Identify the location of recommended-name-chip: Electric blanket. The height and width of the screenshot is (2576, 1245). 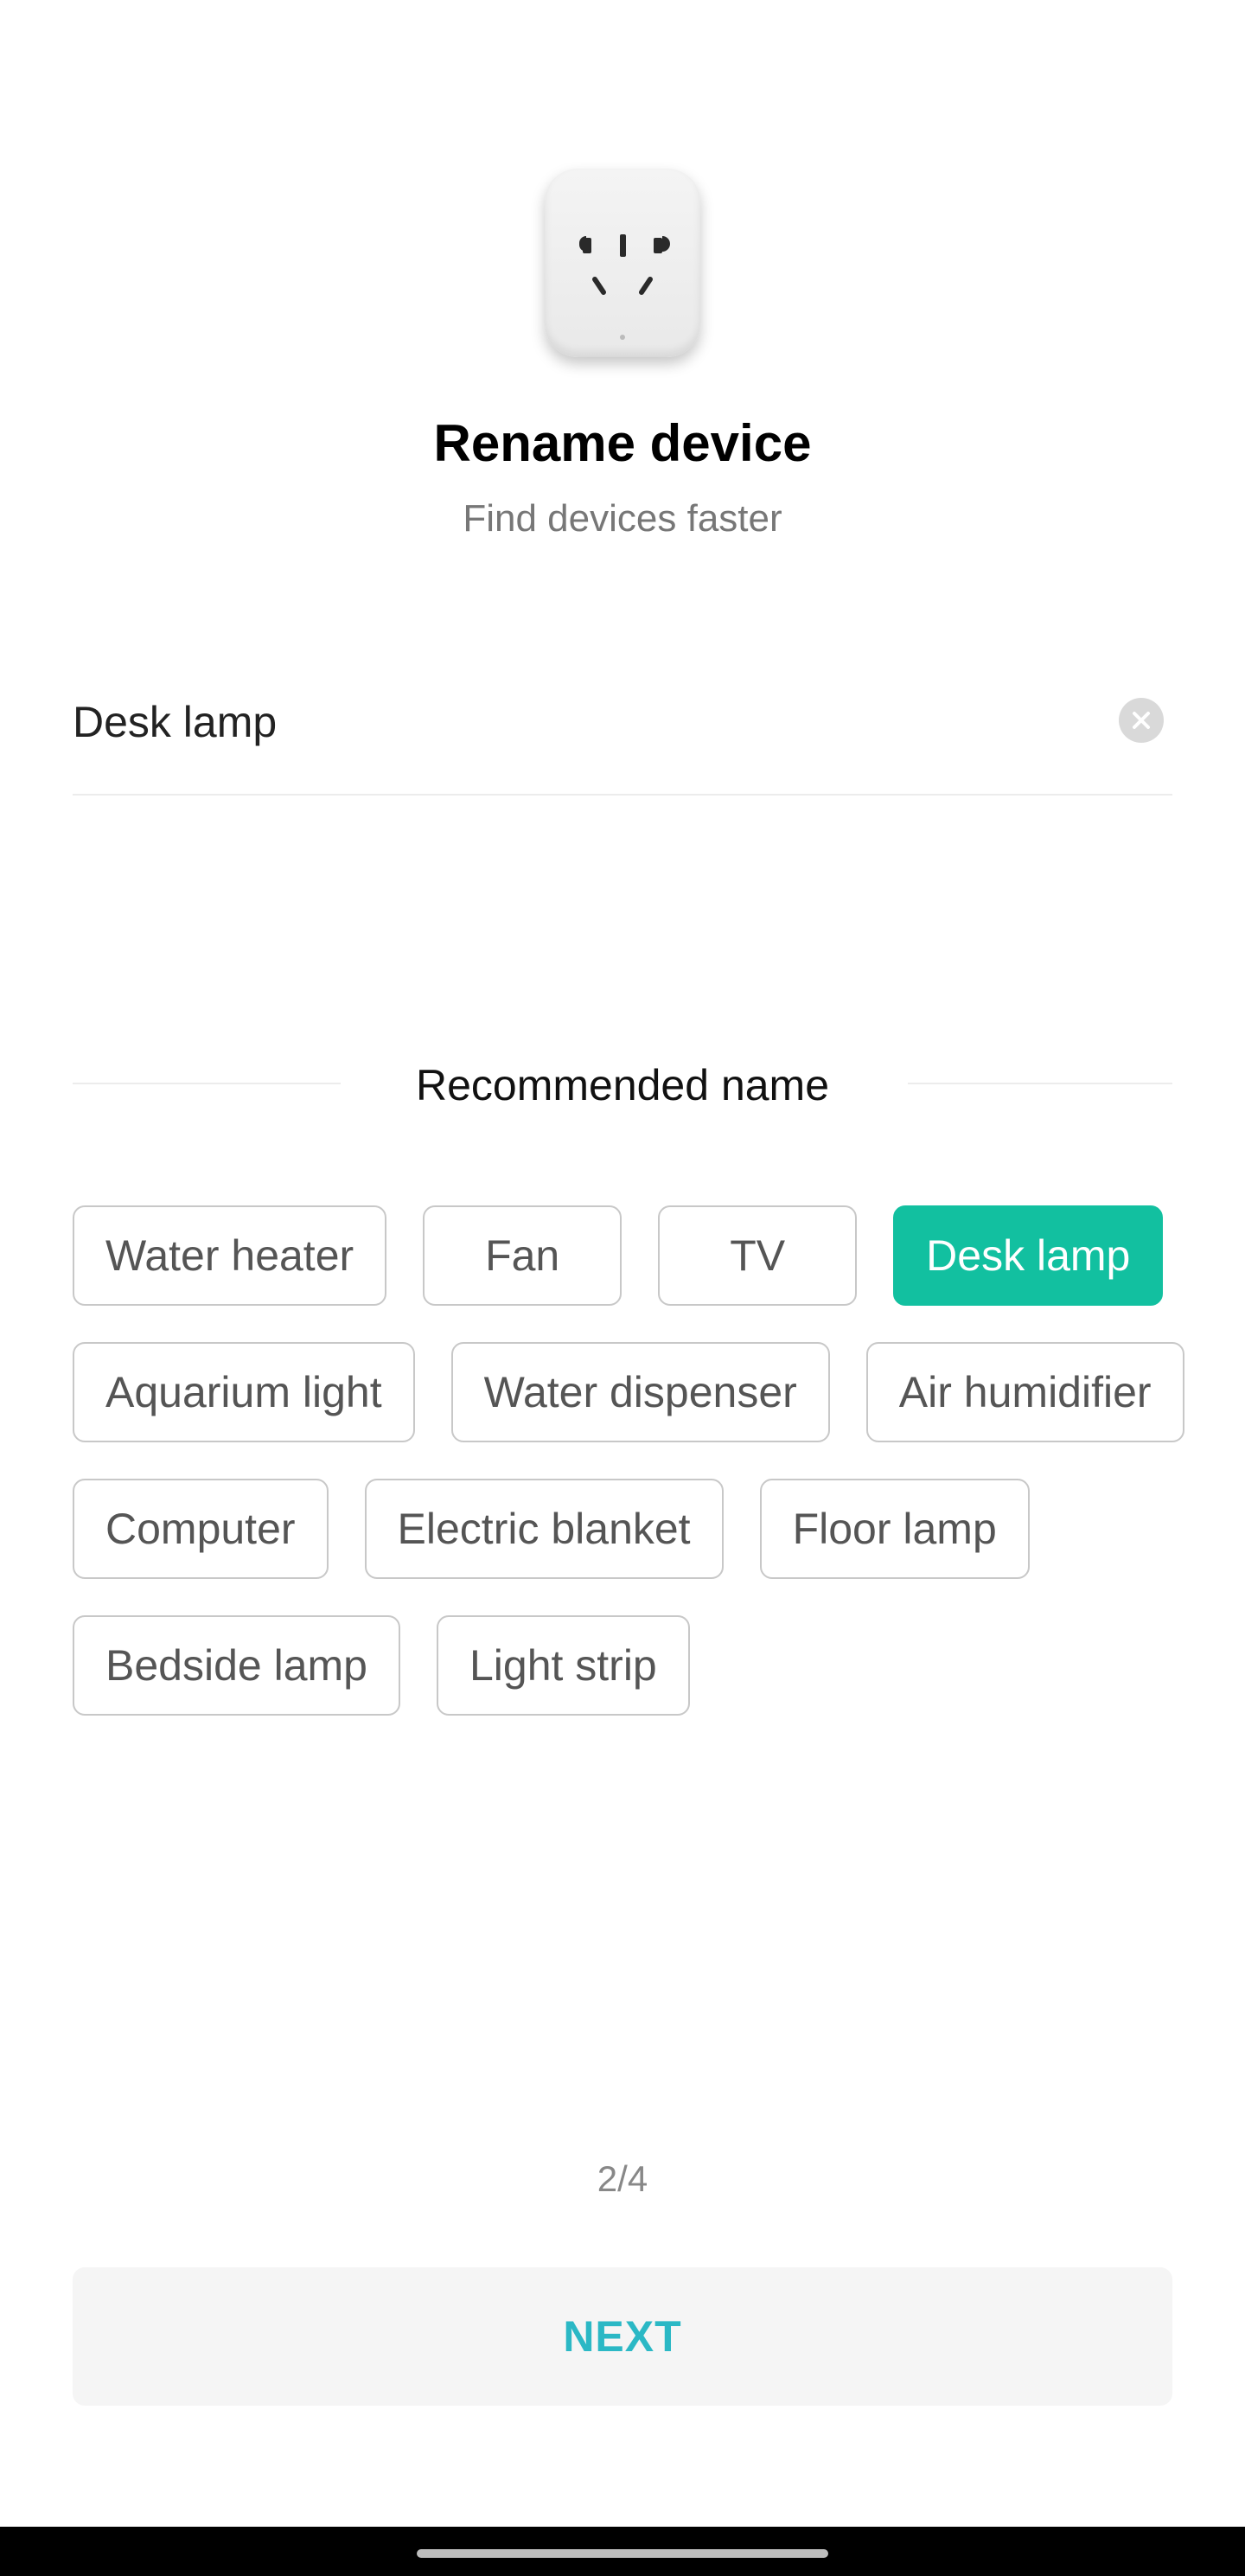
(544, 1529).